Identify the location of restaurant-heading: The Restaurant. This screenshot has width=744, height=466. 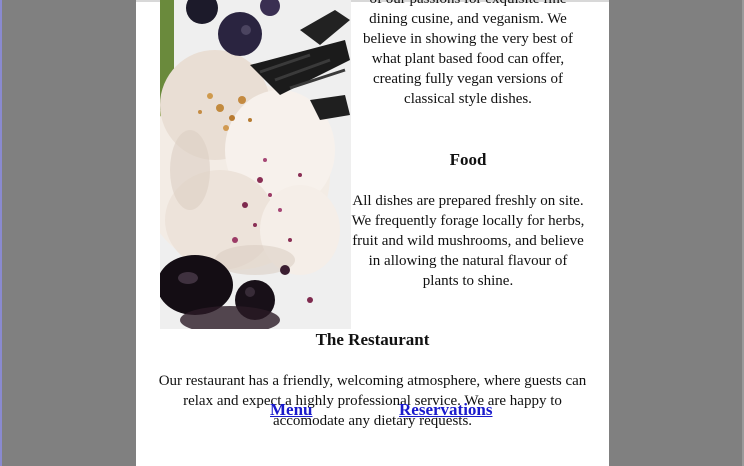
(372, 339).